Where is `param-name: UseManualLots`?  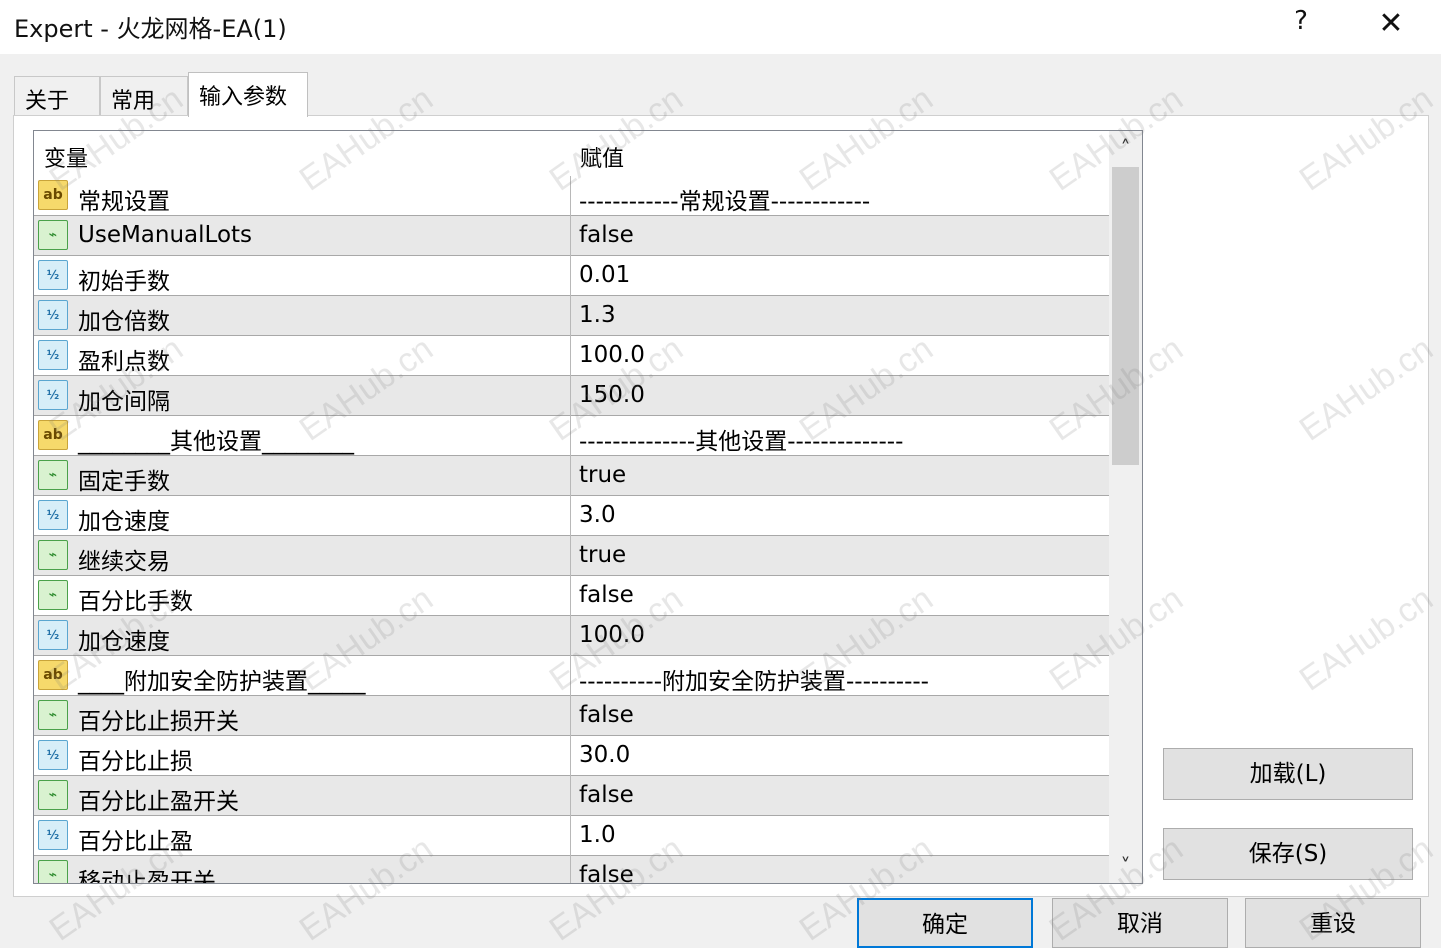
param-name: UseManualLots is located at coordinates (165, 235).